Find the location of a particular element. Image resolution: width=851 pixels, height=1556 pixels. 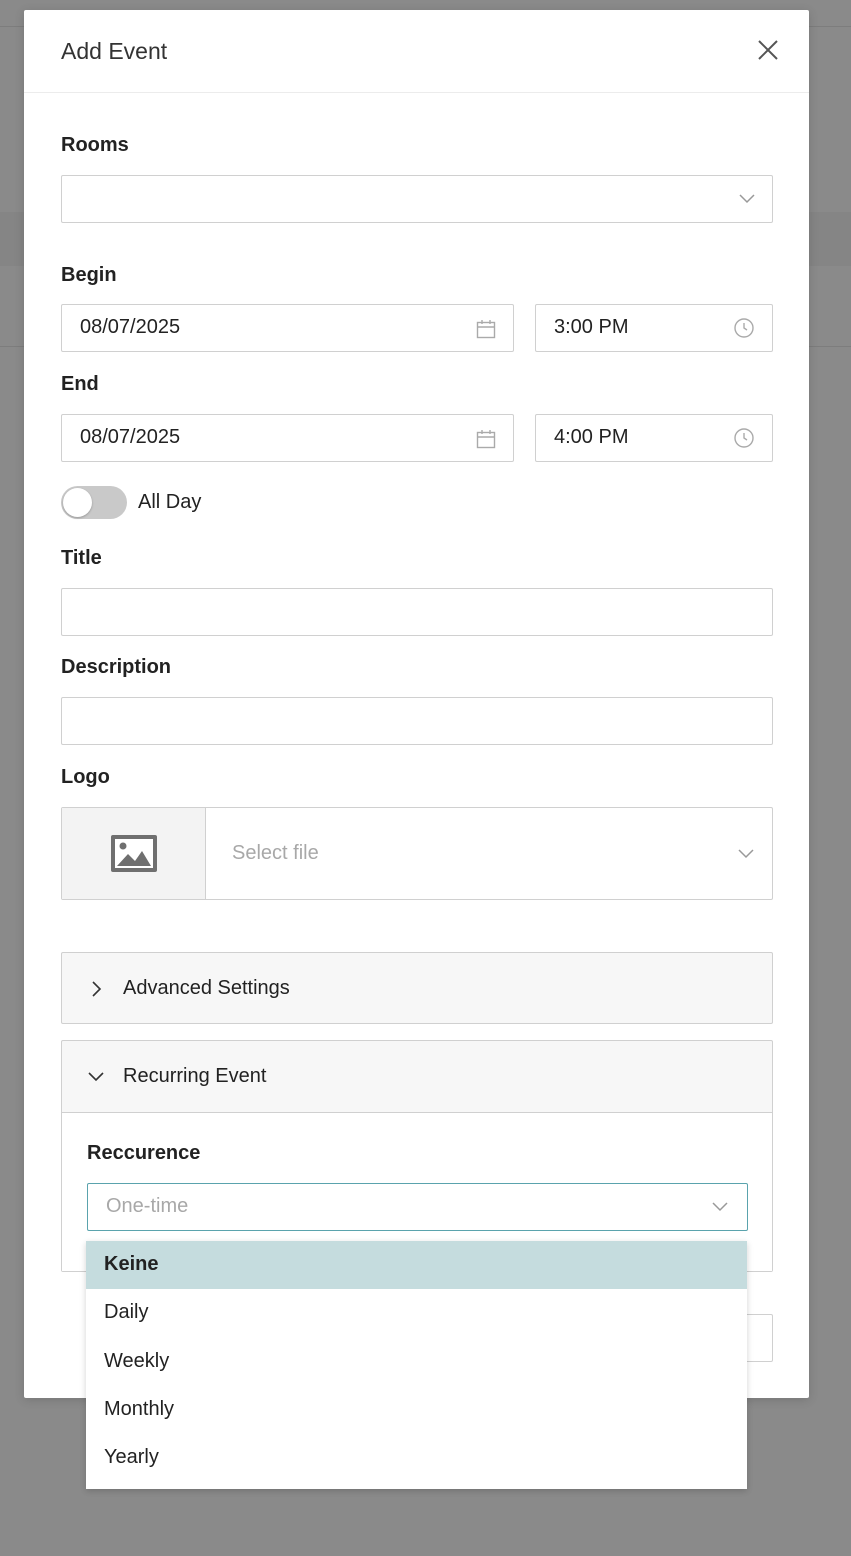

close-button is located at coordinates (768, 50).